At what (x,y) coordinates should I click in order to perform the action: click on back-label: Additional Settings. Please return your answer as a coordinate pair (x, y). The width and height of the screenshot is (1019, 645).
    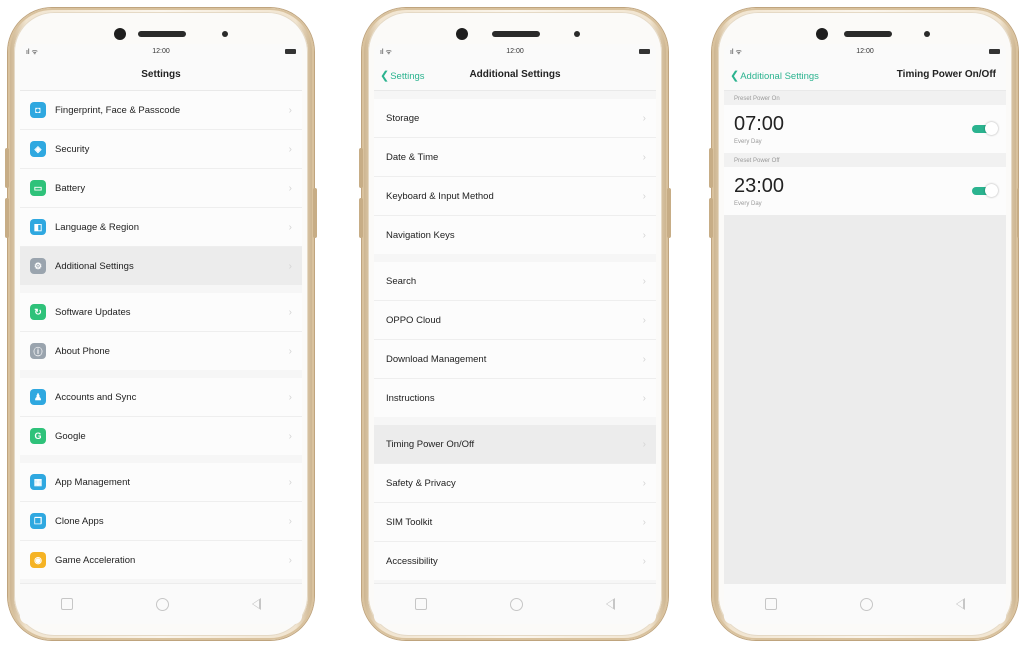
    Looking at the image, I should click on (779, 76).